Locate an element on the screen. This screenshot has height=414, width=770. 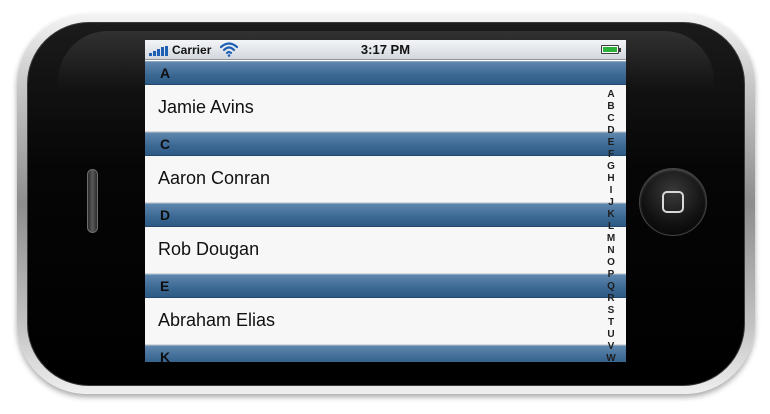
contact-row: Abraham Elias is located at coordinates (385, 321).